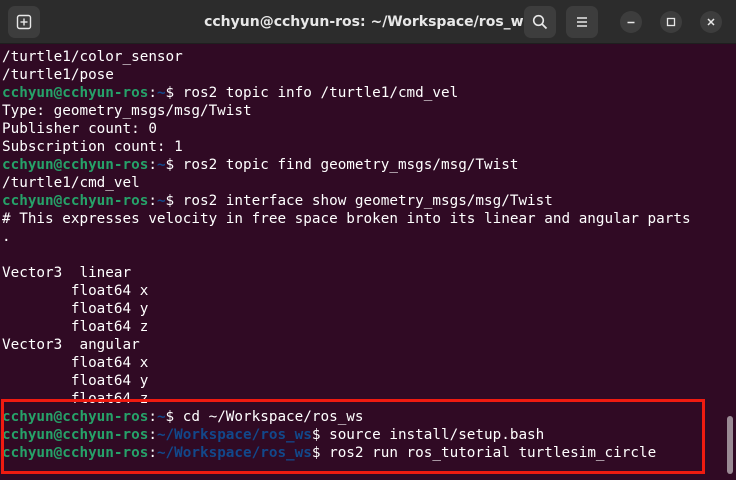 This screenshot has width=736, height=480. I want to click on new-tab-button, so click(24, 22).